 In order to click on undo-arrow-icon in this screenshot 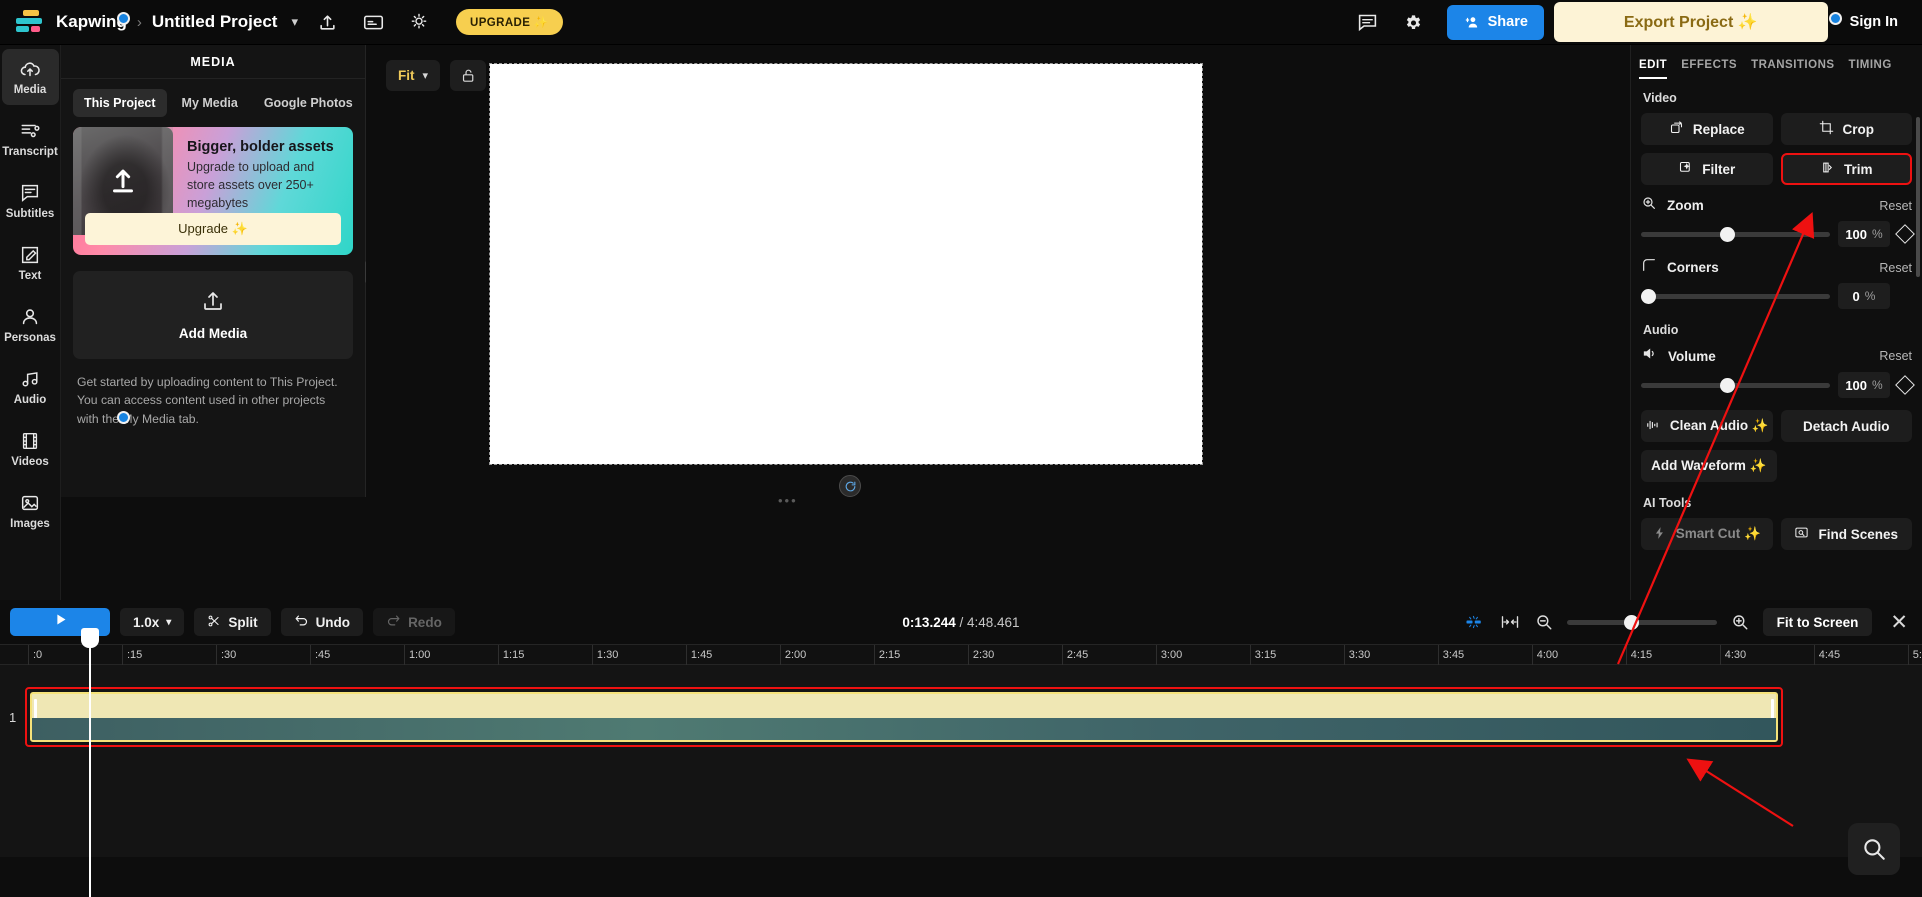, I will do `click(301, 622)`.